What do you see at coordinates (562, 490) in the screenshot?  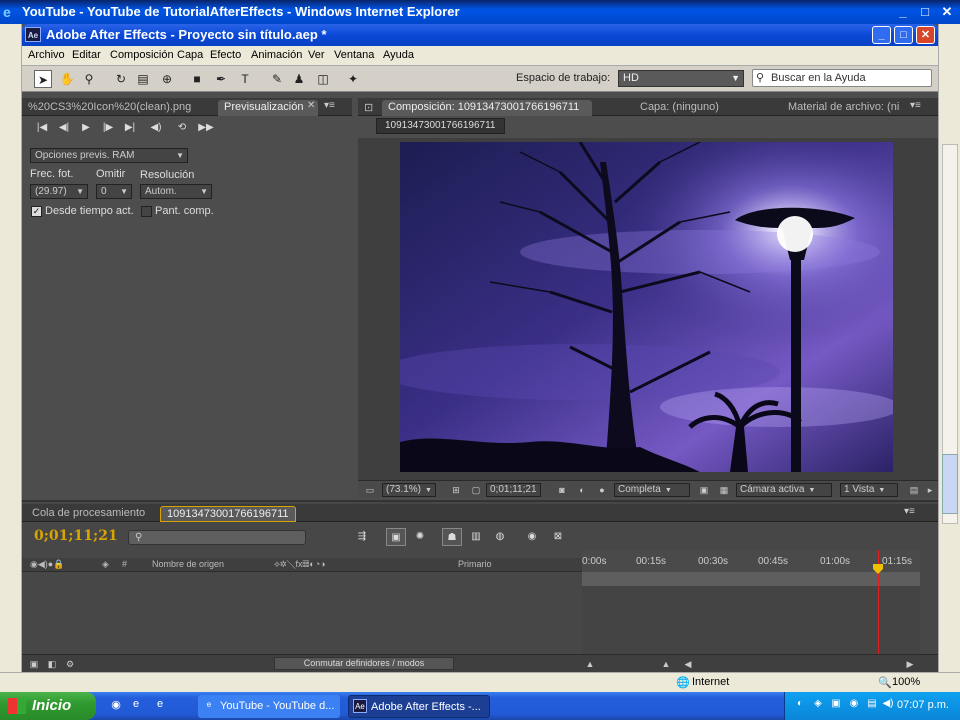 I see `snapshot-icon: ◙` at bounding box center [562, 490].